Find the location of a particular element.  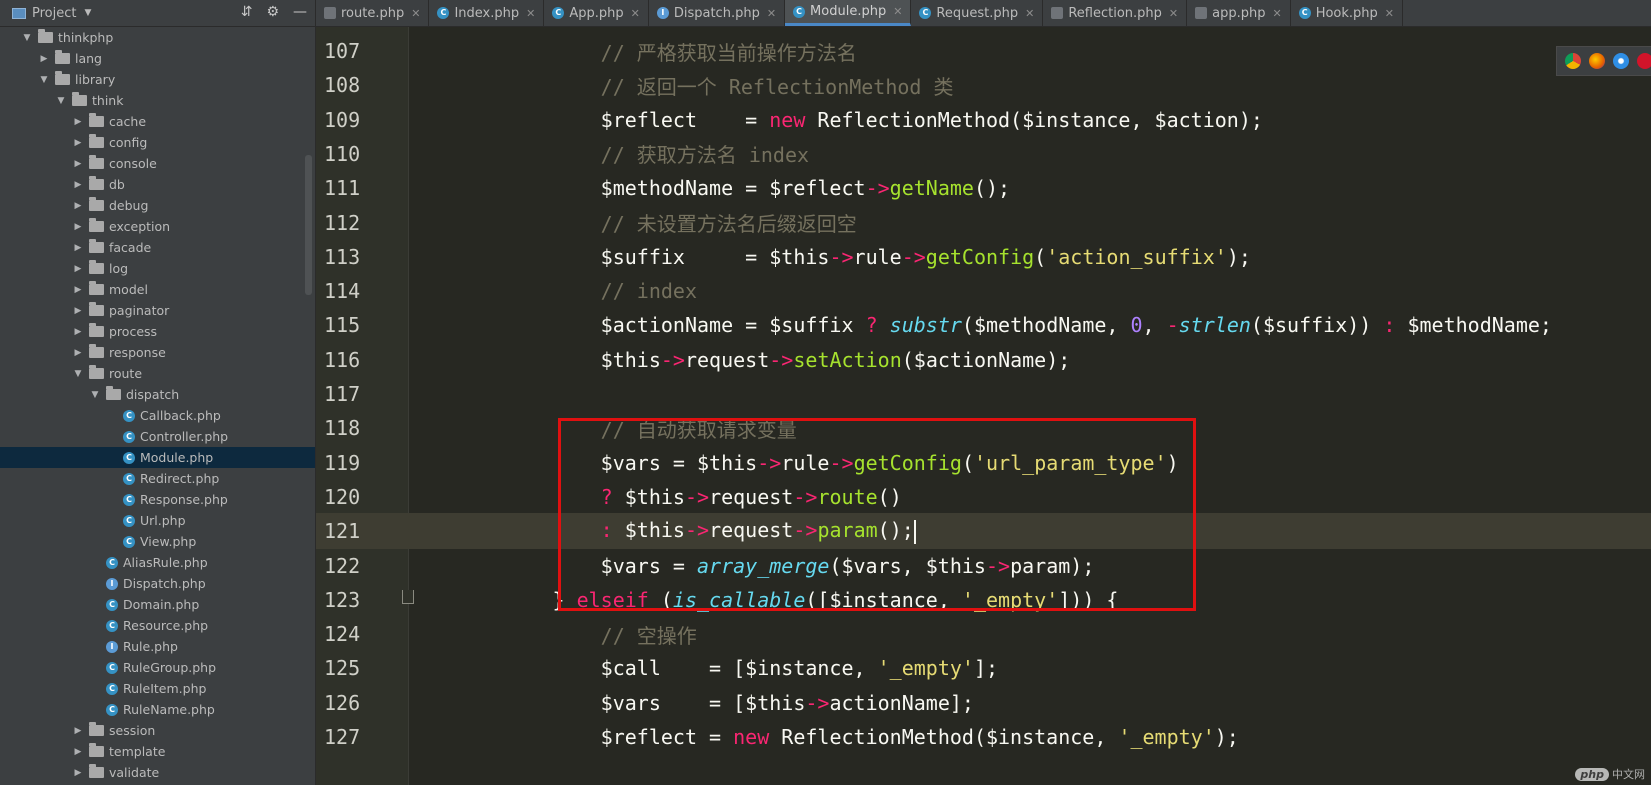

tree-item: C Resource.php is located at coordinates (157, 625).